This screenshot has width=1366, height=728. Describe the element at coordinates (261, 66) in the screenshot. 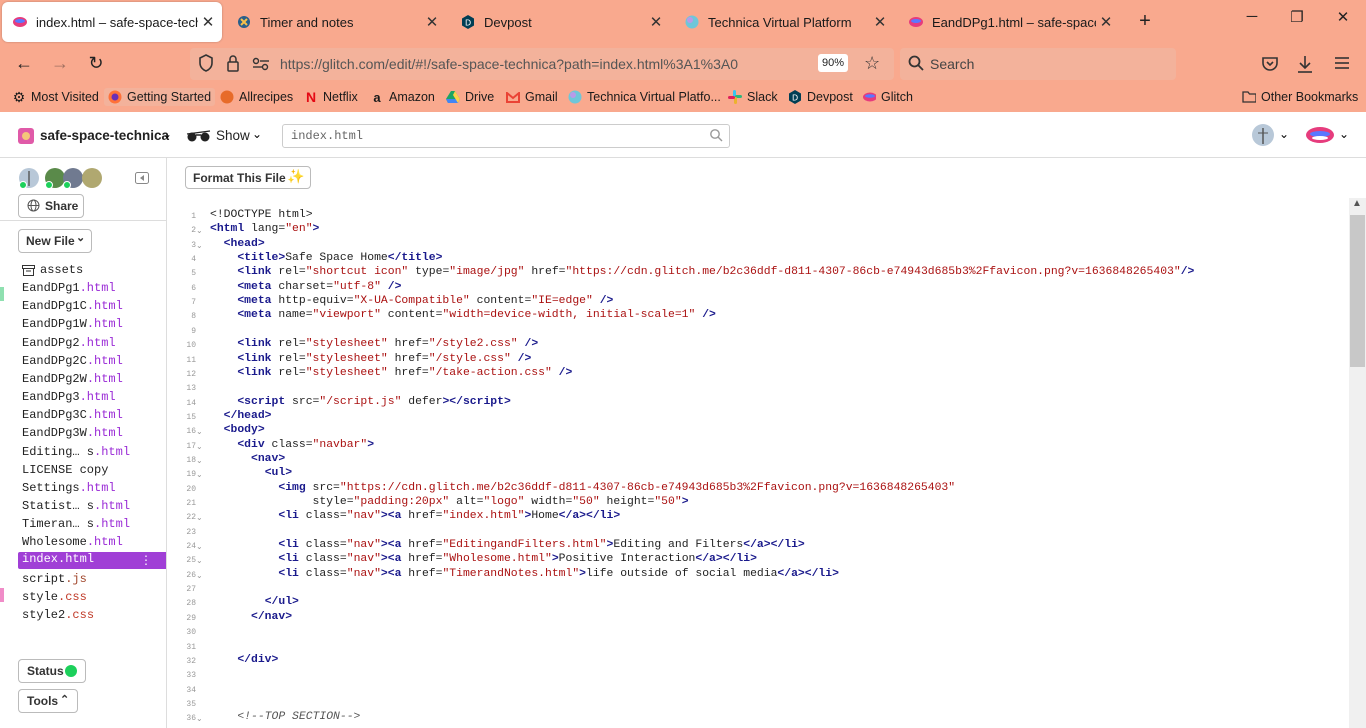

I see `permissions-icon` at that location.